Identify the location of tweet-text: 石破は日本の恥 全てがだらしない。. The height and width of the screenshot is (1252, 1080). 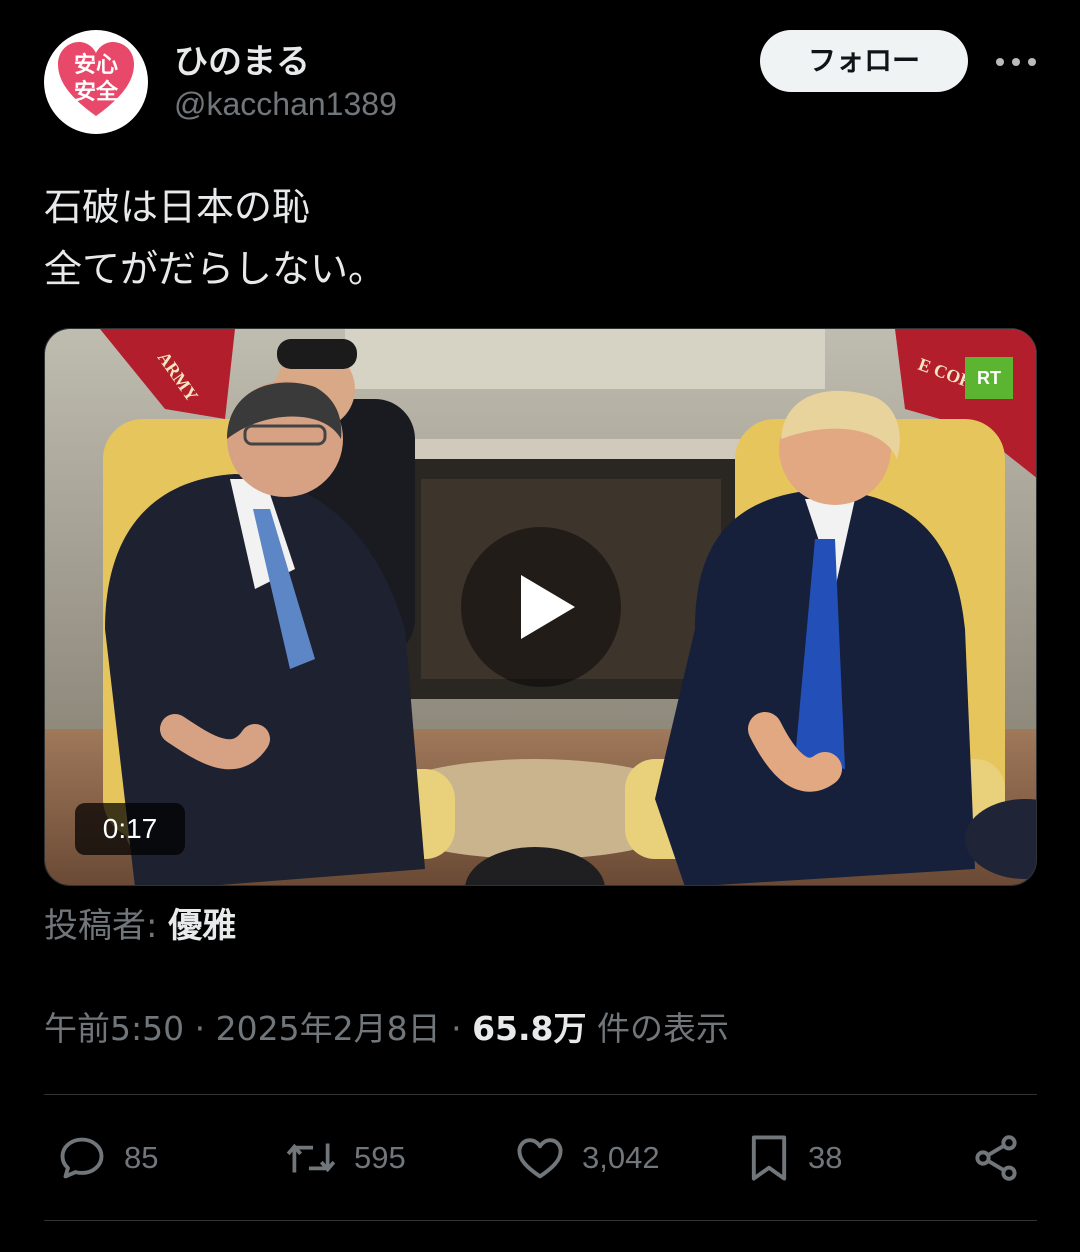
(215, 238).